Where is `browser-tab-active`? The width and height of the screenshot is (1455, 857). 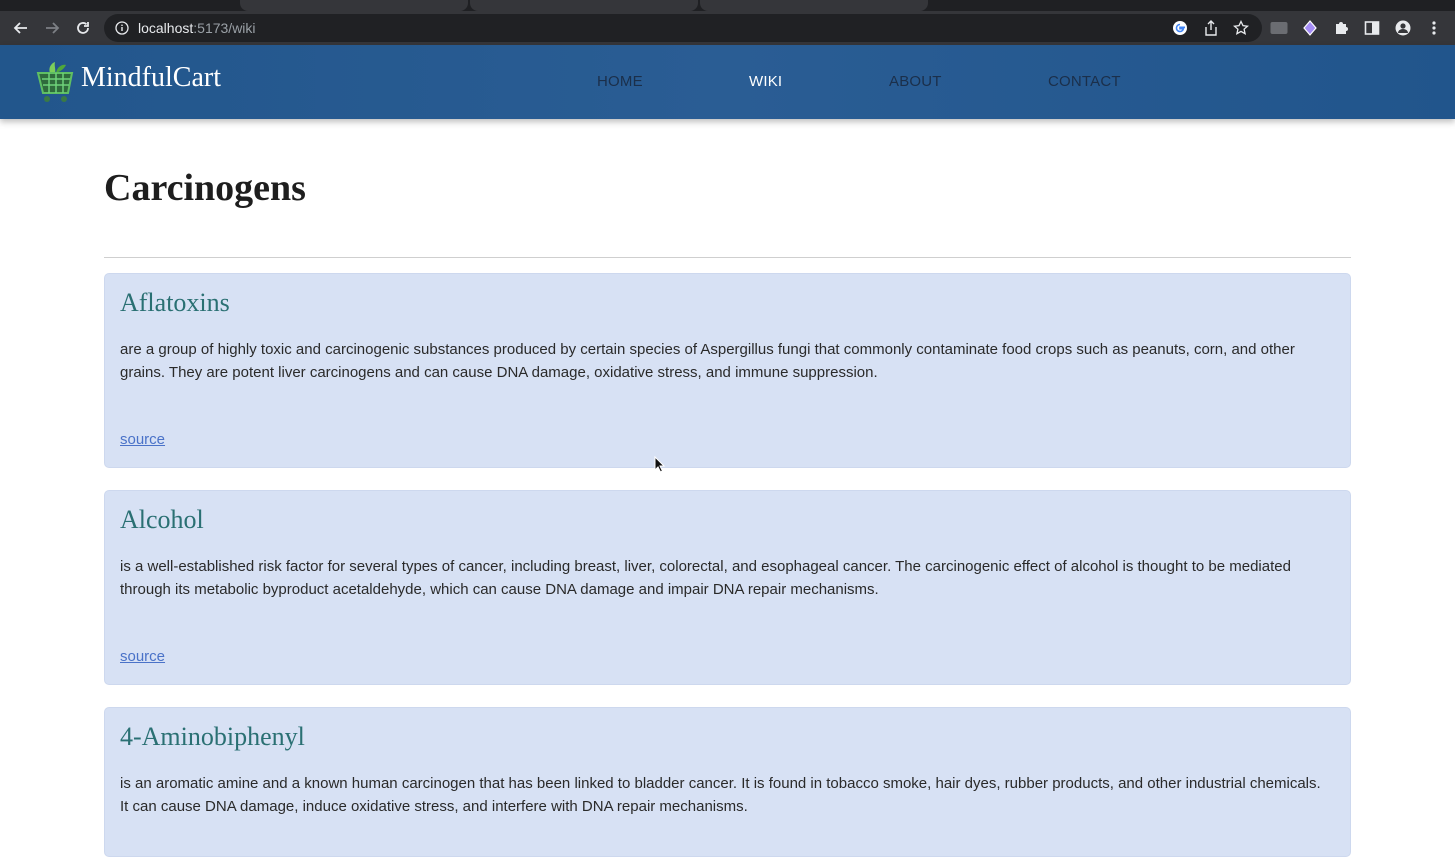 browser-tab-active is located at coordinates (584, 5).